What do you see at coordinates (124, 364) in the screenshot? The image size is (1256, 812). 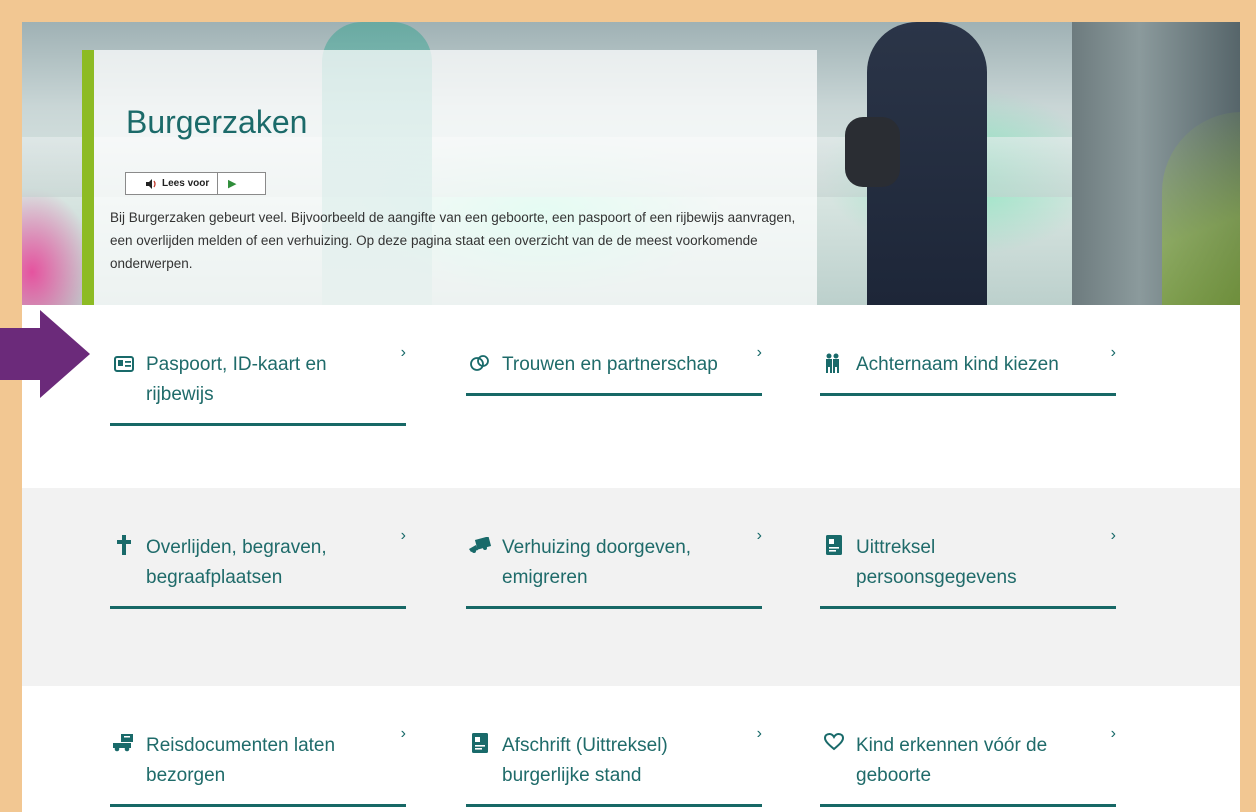 I see `id-card-icon` at bounding box center [124, 364].